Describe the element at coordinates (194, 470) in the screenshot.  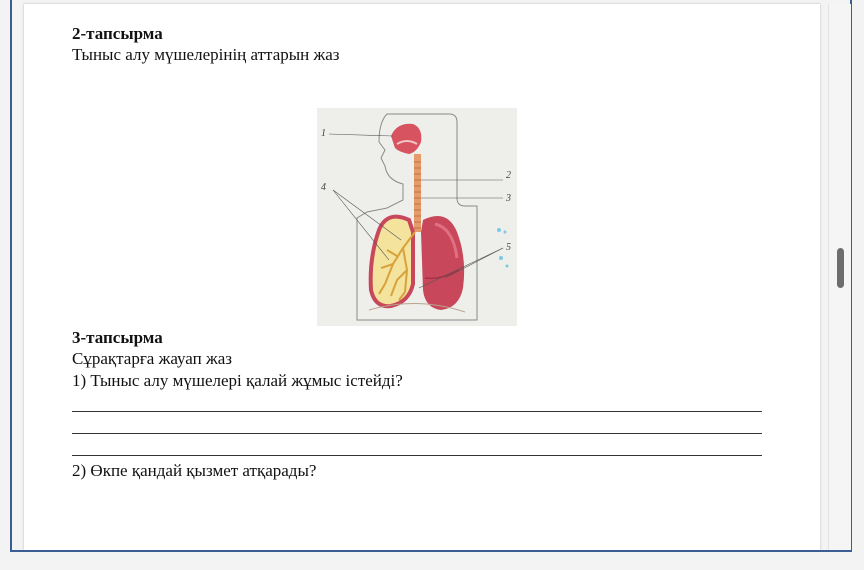
I see `question-2: 2) Өкпе қандай қызмет атқарады?` at that location.